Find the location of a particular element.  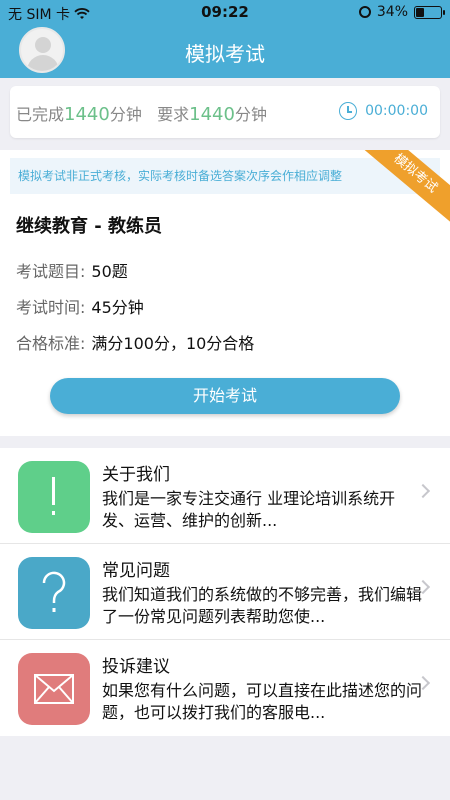

exam-title: 继续教育 - 教练员 is located at coordinates (89, 226).